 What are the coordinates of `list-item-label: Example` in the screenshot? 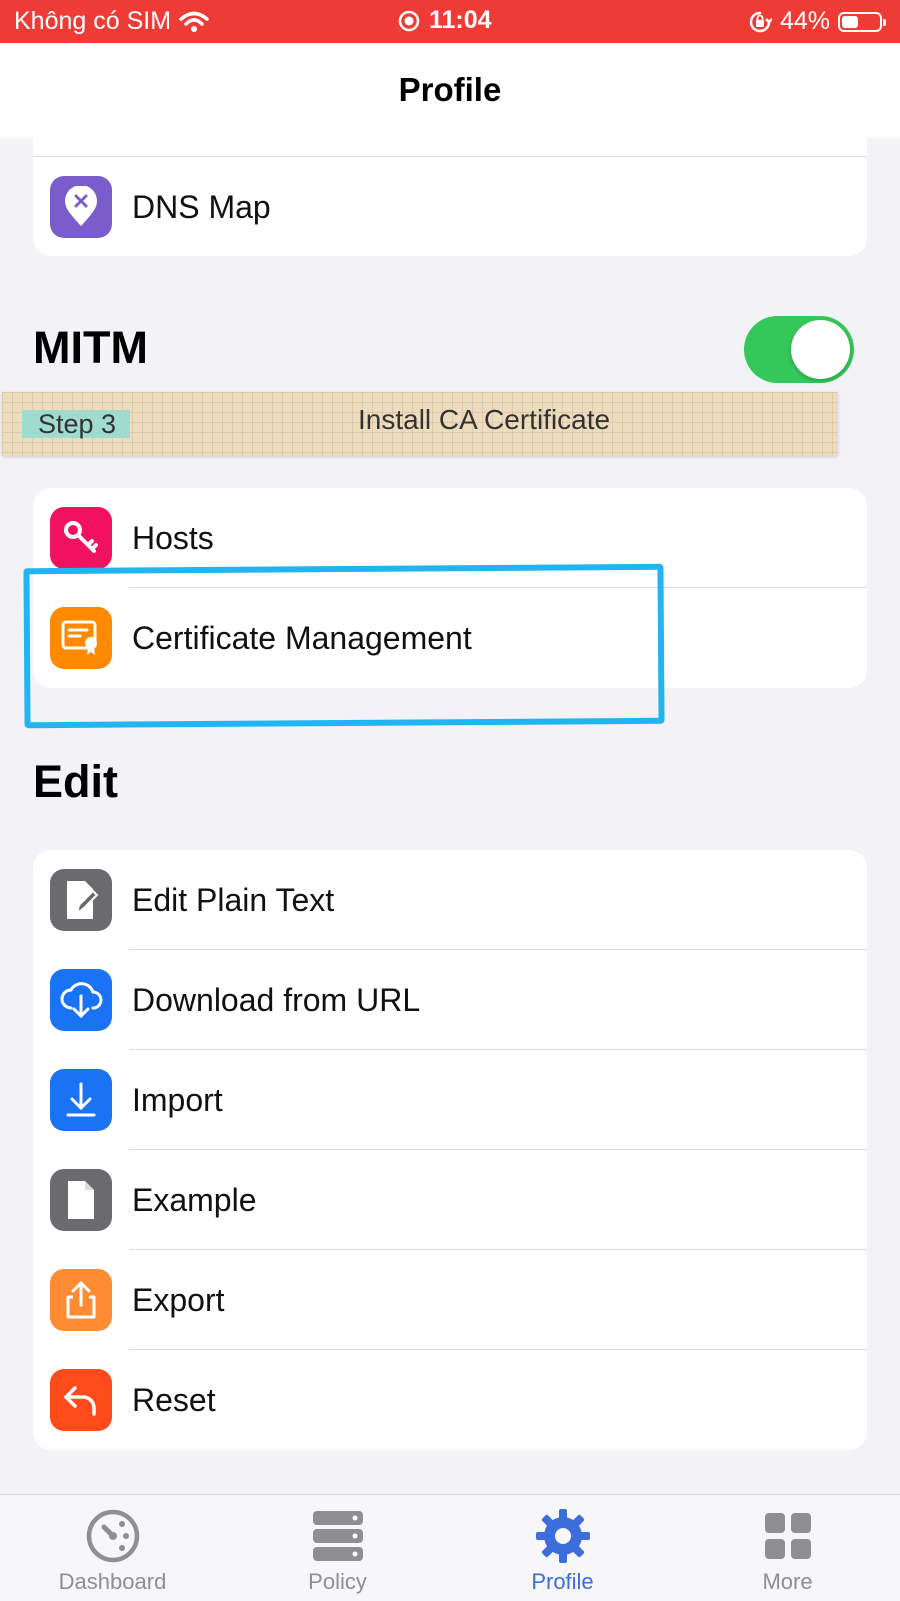 It's located at (194, 1199).